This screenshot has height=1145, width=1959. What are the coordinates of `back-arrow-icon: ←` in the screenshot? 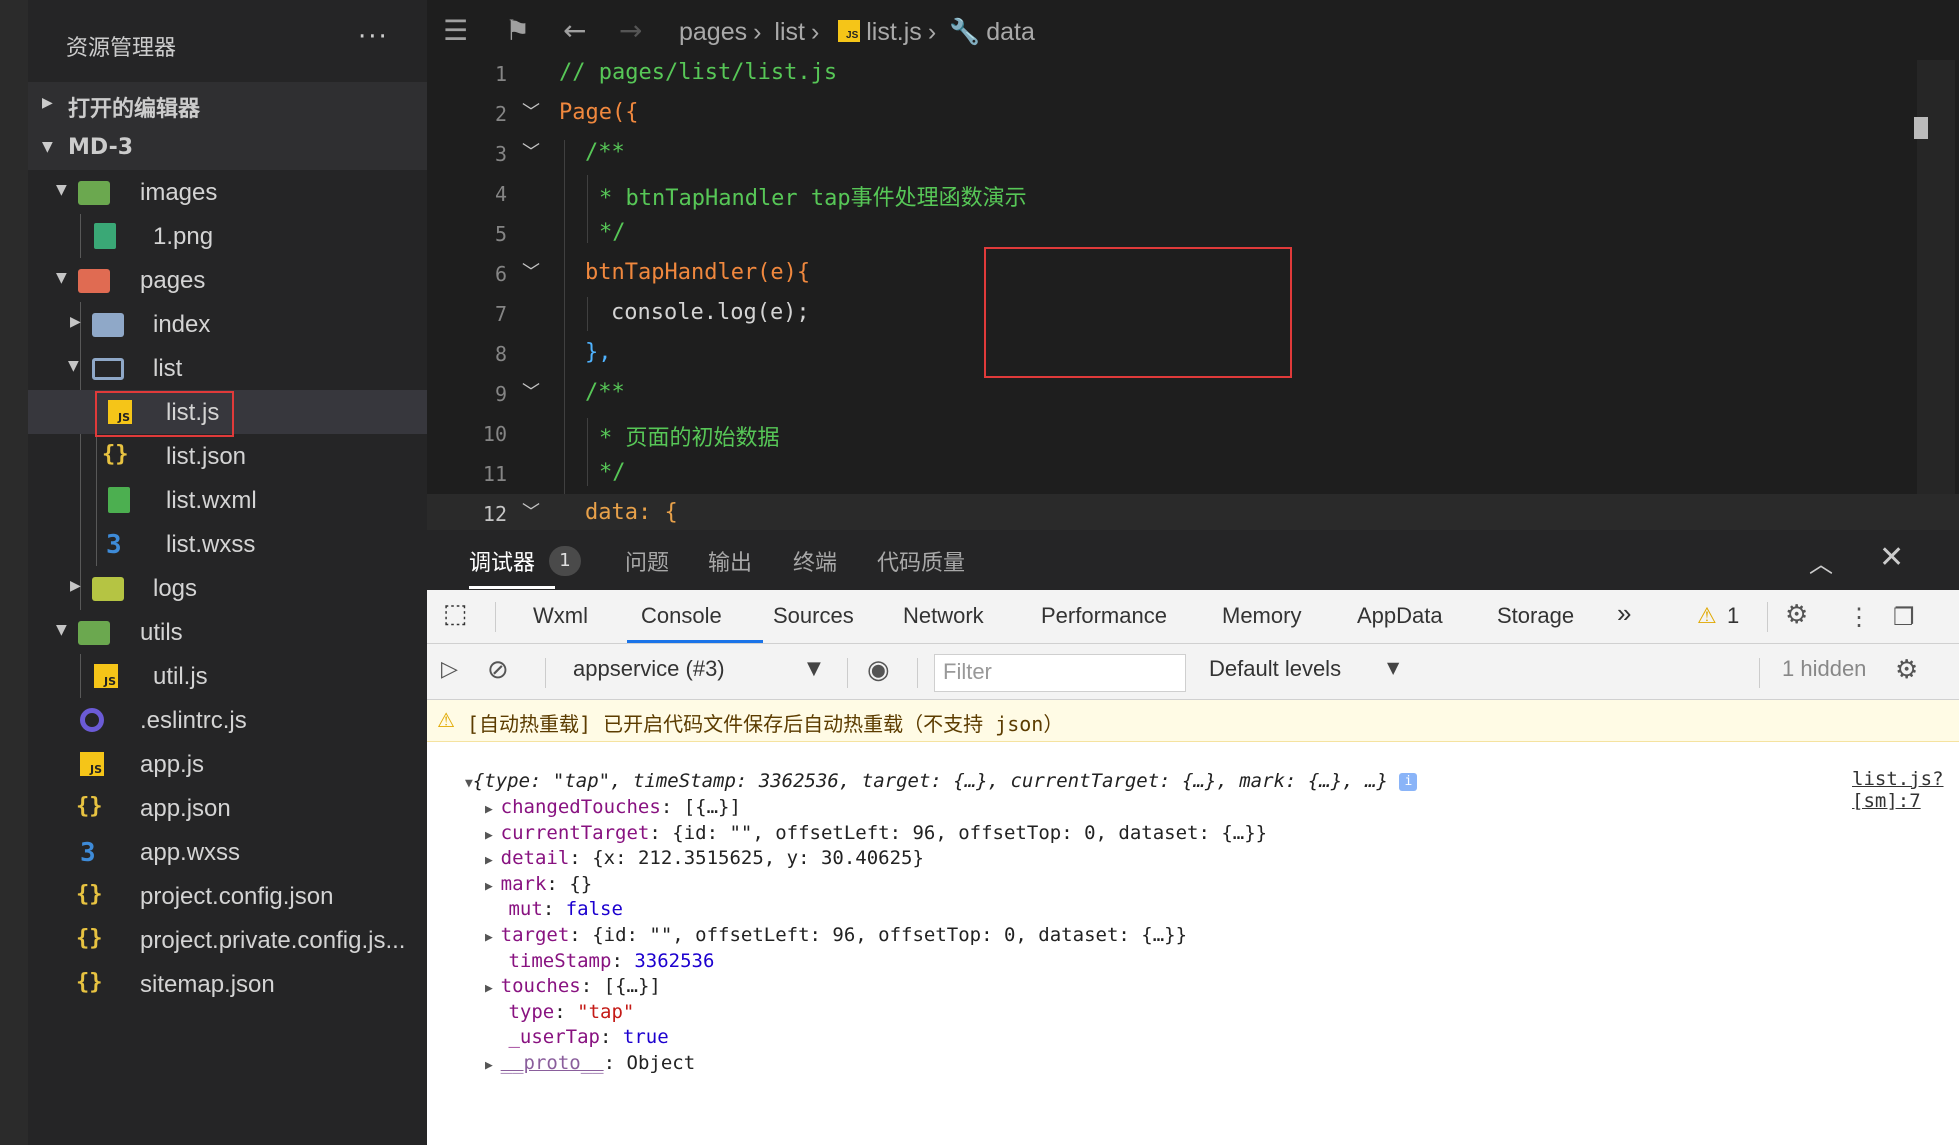 It's located at (574, 30).